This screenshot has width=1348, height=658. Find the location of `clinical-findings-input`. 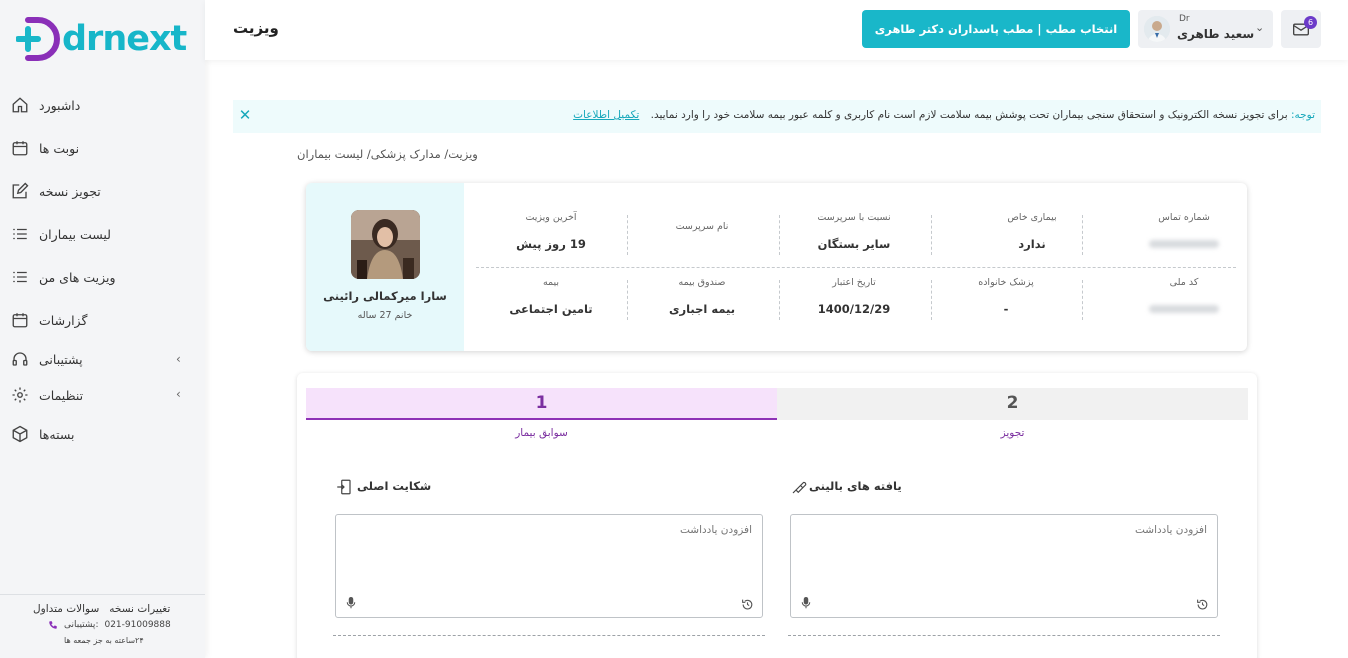

clinical-findings-input is located at coordinates (1004, 566).